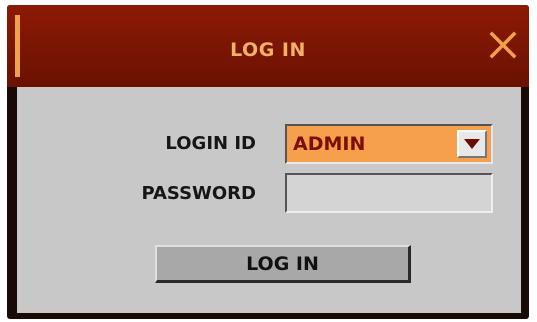  What do you see at coordinates (210, 143) in the screenshot?
I see `login-id-label: LOGIN ID` at bounding box center [210, 143].